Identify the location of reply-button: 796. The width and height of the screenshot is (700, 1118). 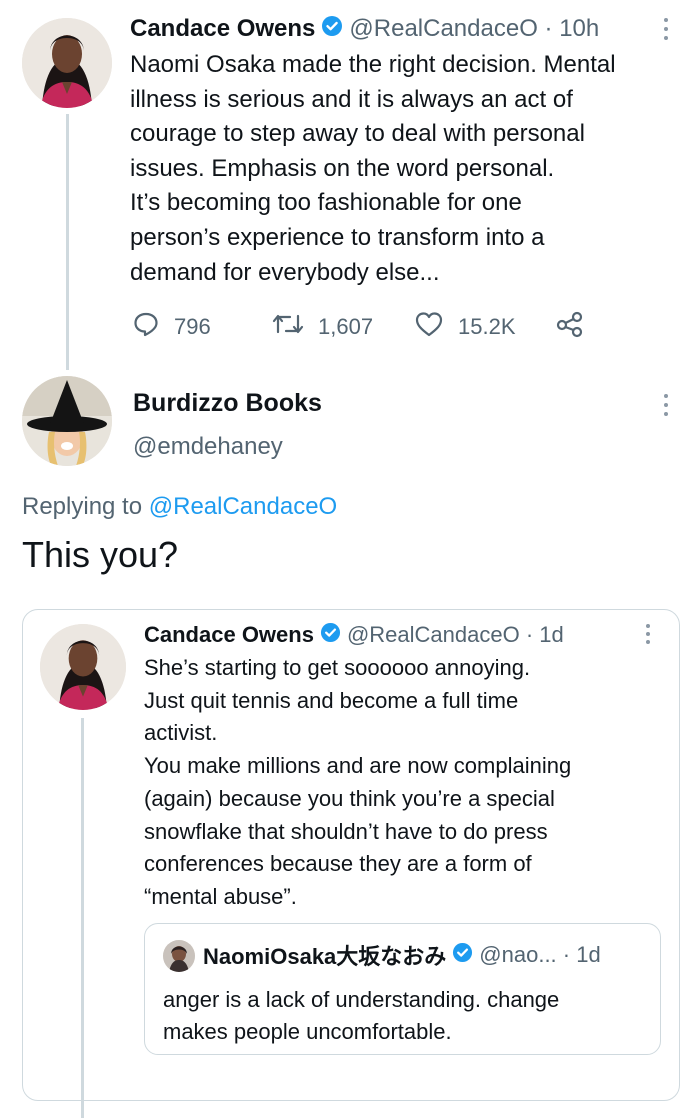
(171, 327).